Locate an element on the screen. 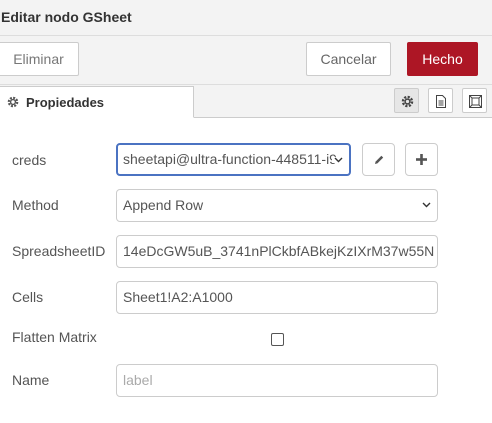 The width and height of the screenshot is (492, 423). tab-bar: Propiedades is located at coordinates (246, 101).